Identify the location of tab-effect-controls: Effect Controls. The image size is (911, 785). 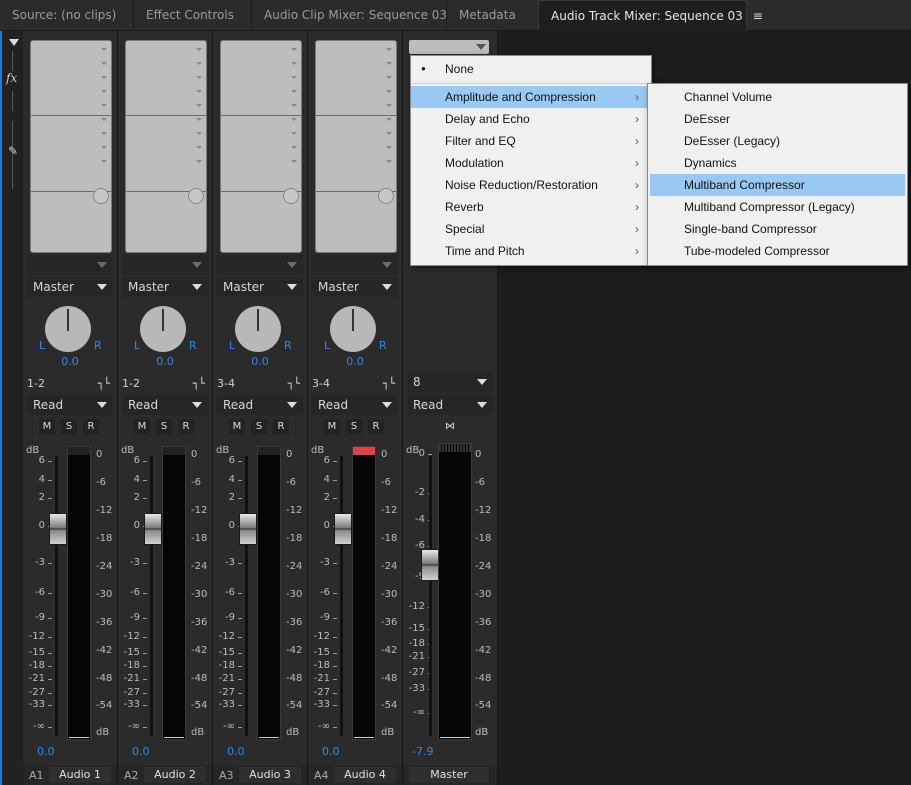
(193, 15).